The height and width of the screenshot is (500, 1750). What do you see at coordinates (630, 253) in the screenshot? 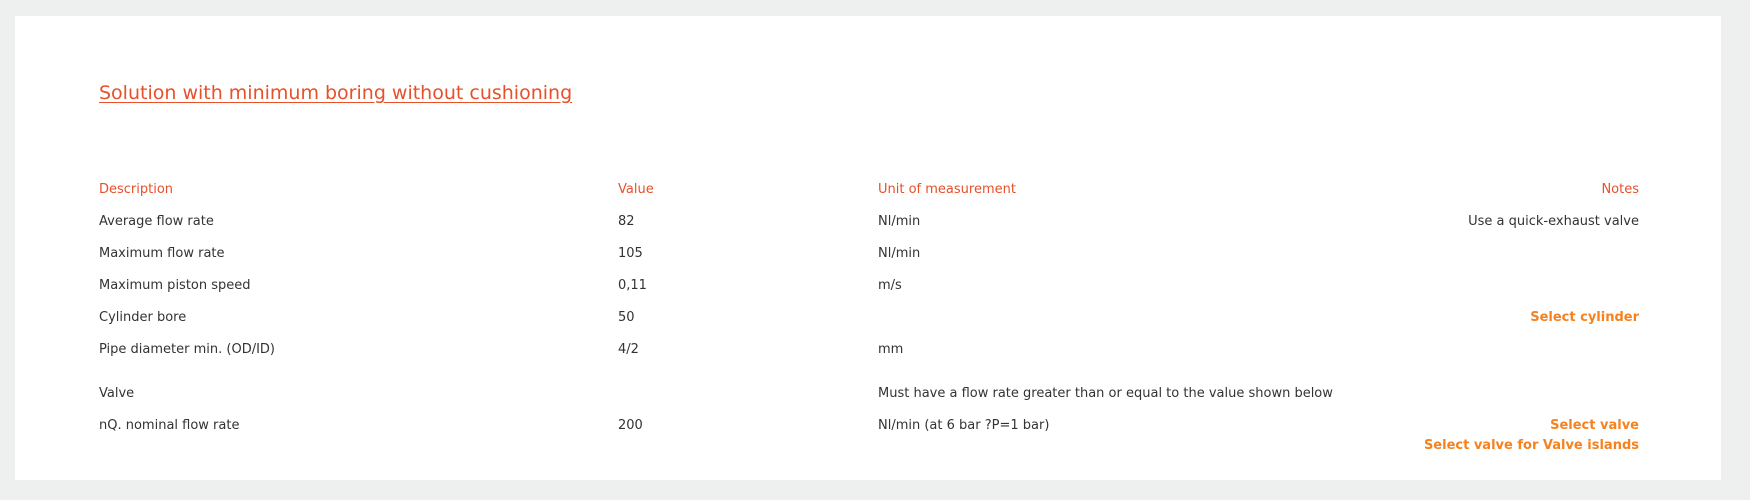
I see `row-value: 105` at bounding box center [630, 253].